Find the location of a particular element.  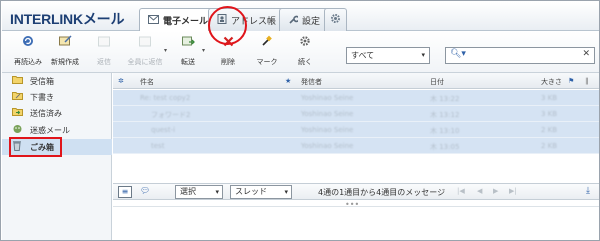

tab-settings: 設定 is located at coordinates (304, 19).